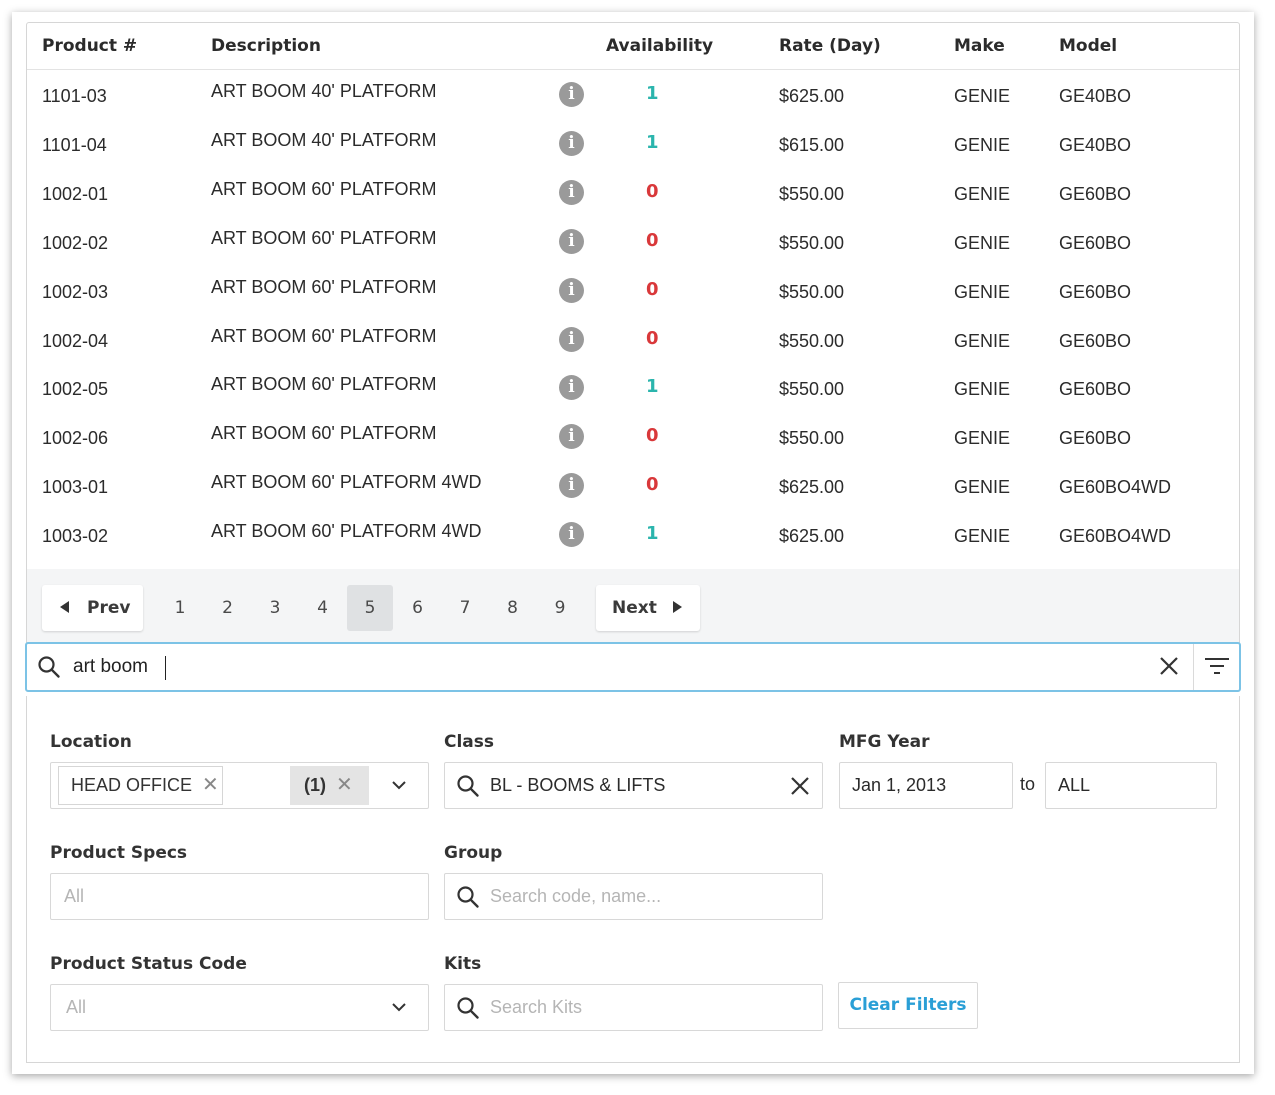 This screenshot has width=1275, height=1095. What do you see at coordinates (1217, 667) in the screenshot?
I see `filter-icon` at bounding box center [1217, 667].